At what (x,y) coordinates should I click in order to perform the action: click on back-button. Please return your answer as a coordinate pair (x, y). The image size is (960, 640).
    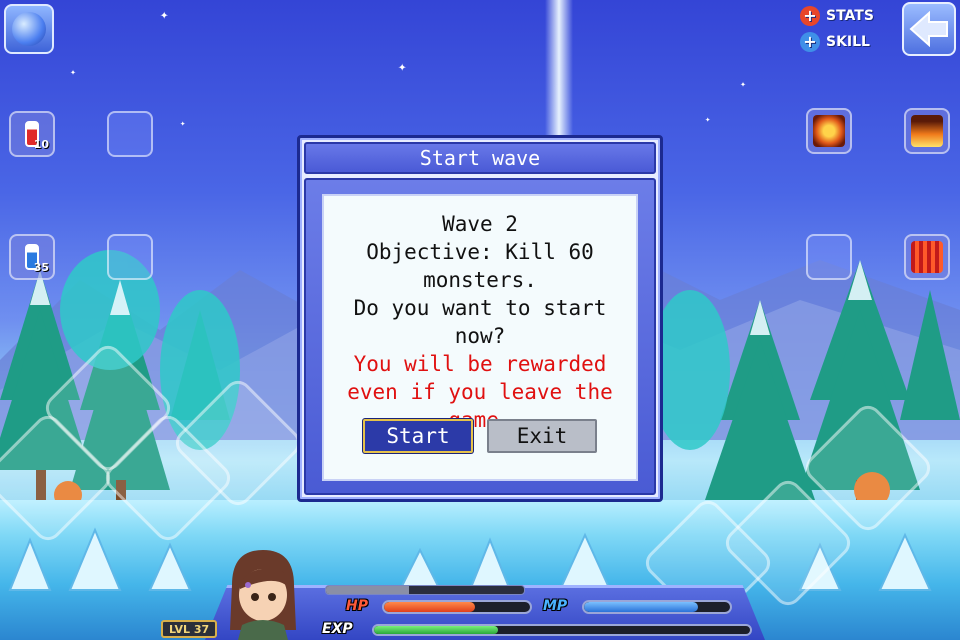
    Looking at the image, I should click on (929, 29).